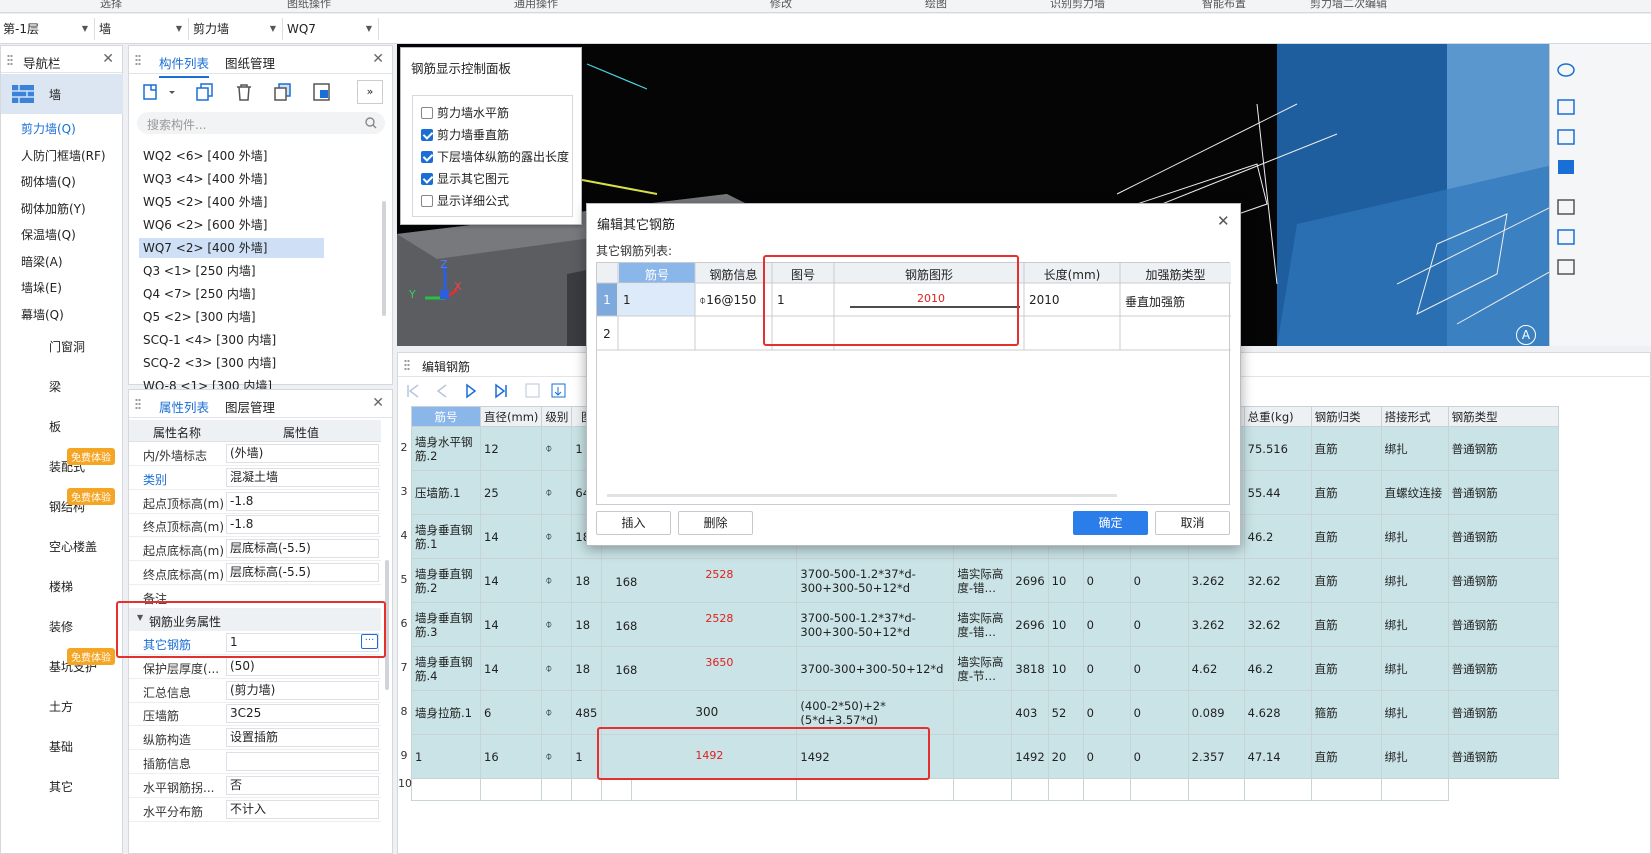  What do you see at coordinates (62, 209) in the screenshot?
I see `nav-item: 砌体加筋(Y)` at bounding box center [62, 209].